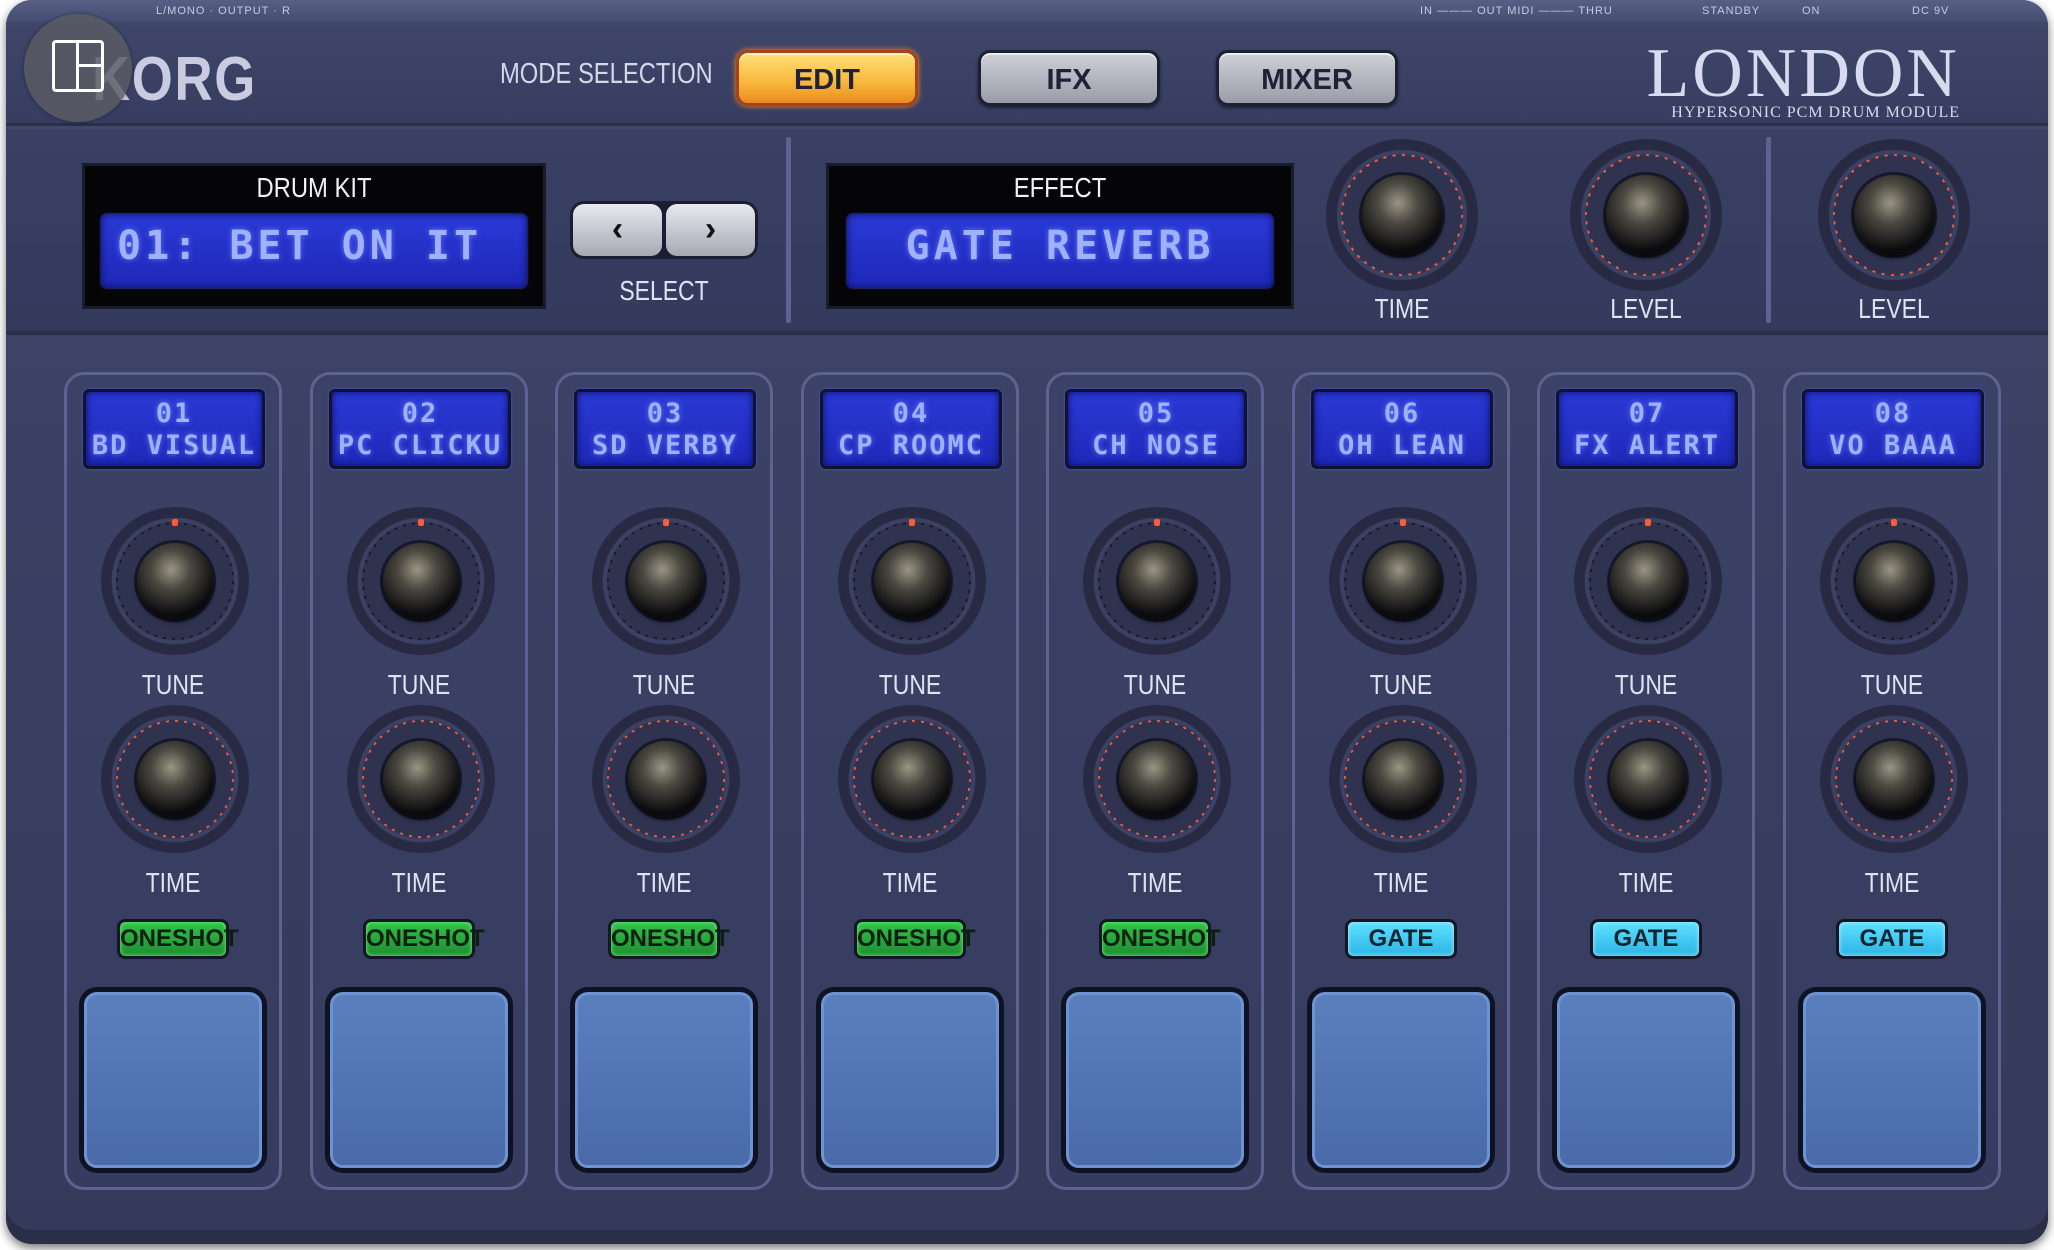  Describe the element at coordinates (1893, 429) in the screenshot. I see `channel-lcd: 08 VO BAAA` at that location.